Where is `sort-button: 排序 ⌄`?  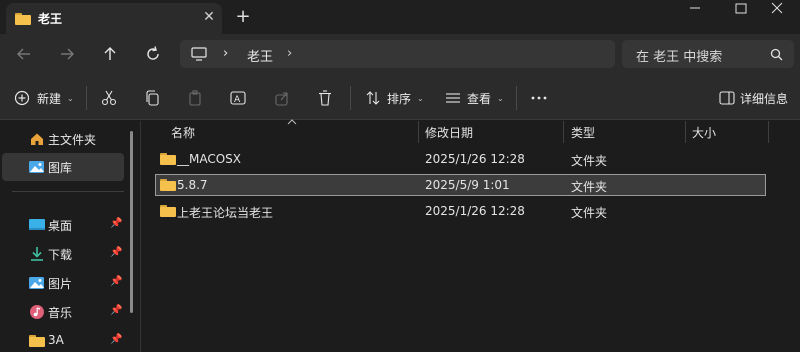 sort-button: 排序 ⌄ is located at coordinates (394, 98).